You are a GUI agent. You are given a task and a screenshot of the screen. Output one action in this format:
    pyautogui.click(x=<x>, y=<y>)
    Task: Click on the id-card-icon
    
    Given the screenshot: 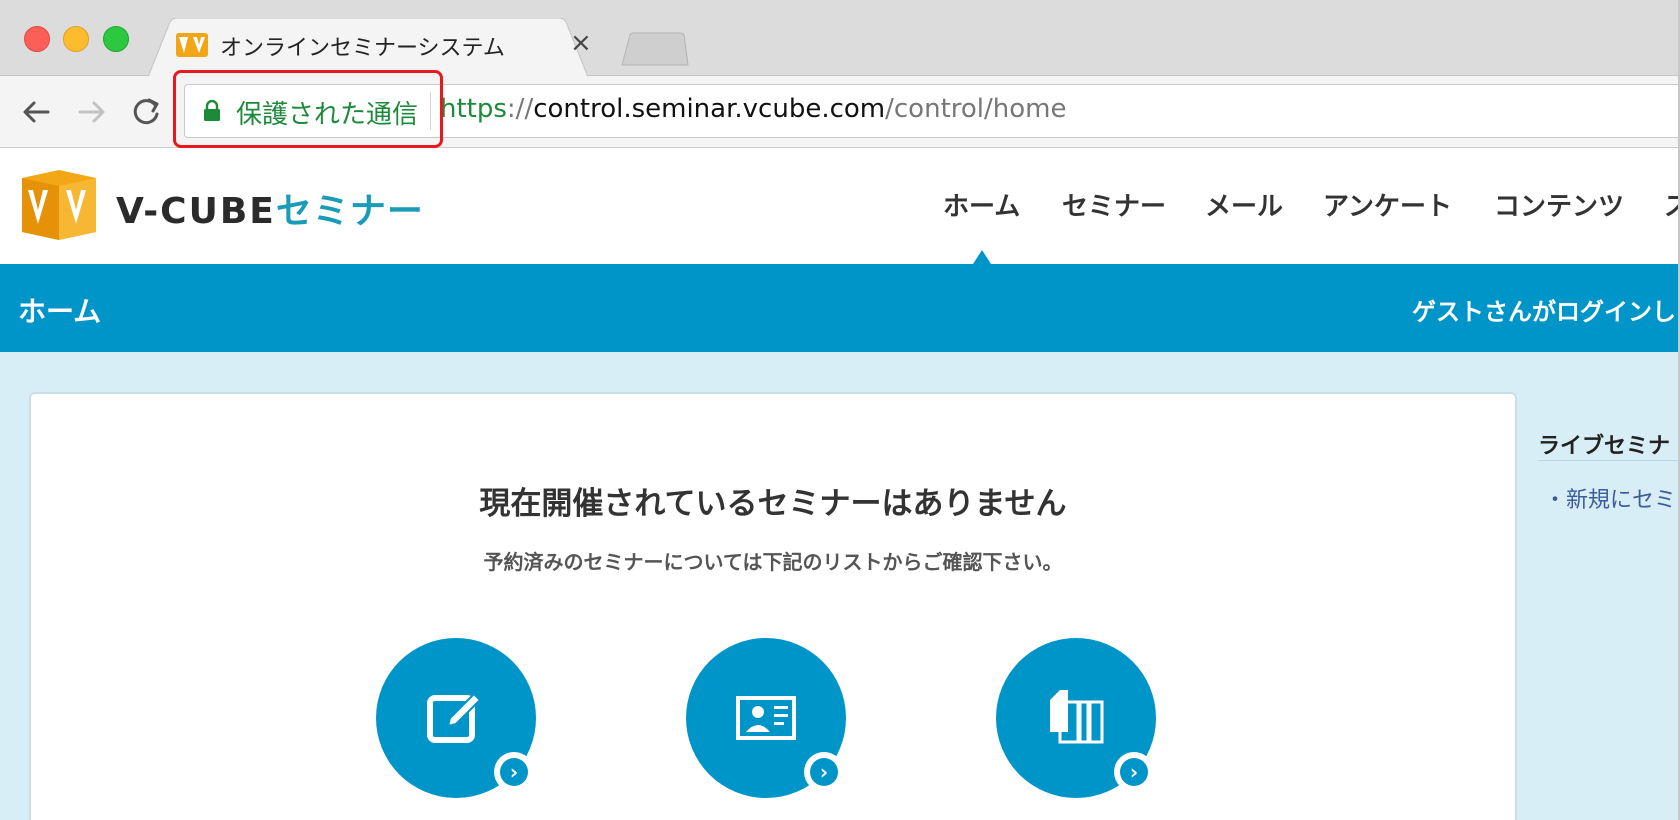 What is the action you would take?
    pyautogui.click(x=766, y=718)
    